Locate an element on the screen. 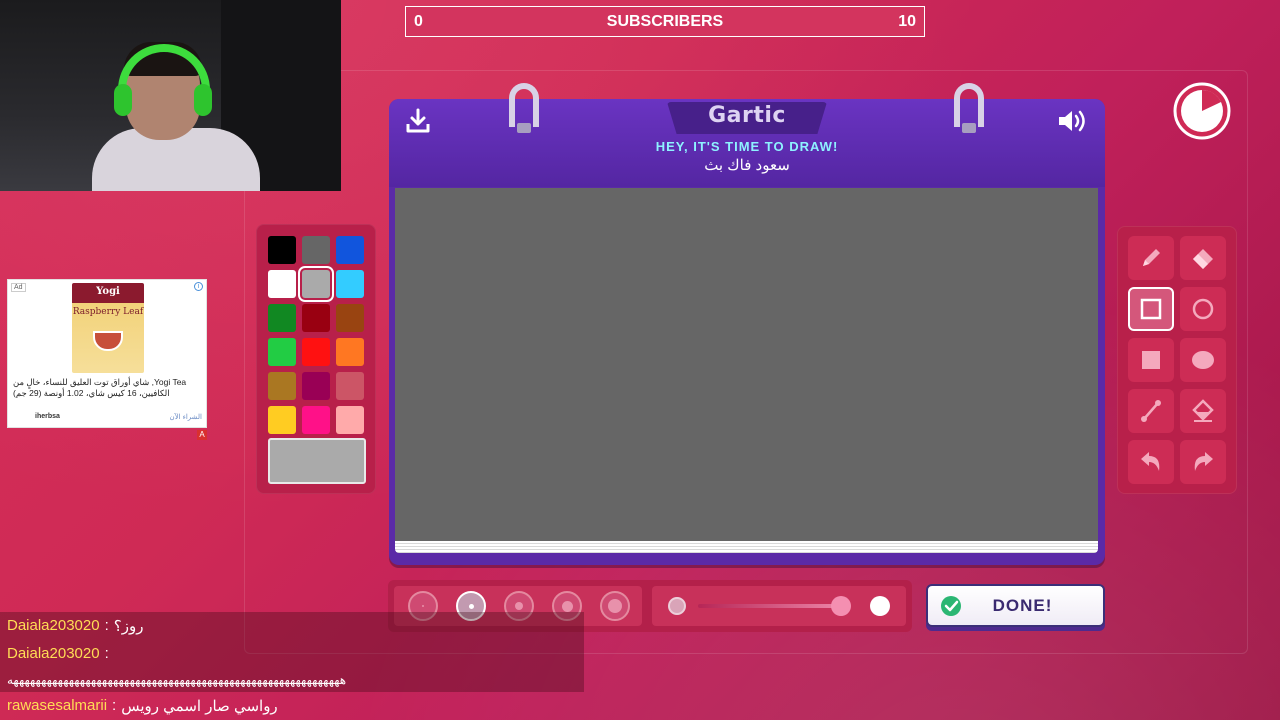  subscriber-title: SUBSCRIBERS is located at coordinates (665, 21).